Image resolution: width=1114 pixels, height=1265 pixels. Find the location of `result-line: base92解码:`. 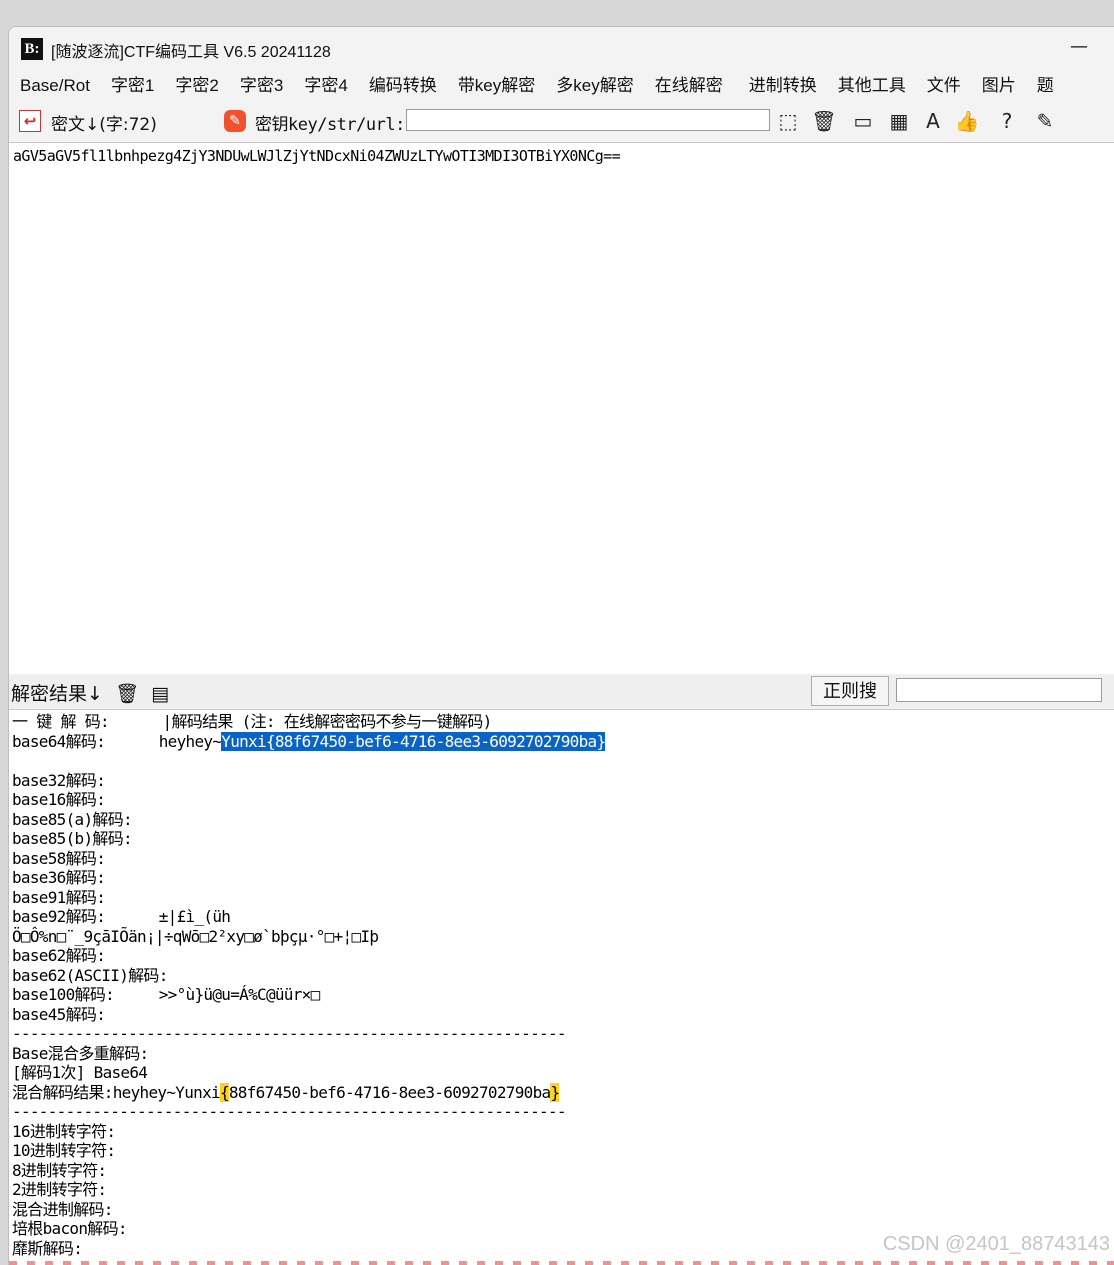

result-line: base92解码: is located at coordinates (59, 916).